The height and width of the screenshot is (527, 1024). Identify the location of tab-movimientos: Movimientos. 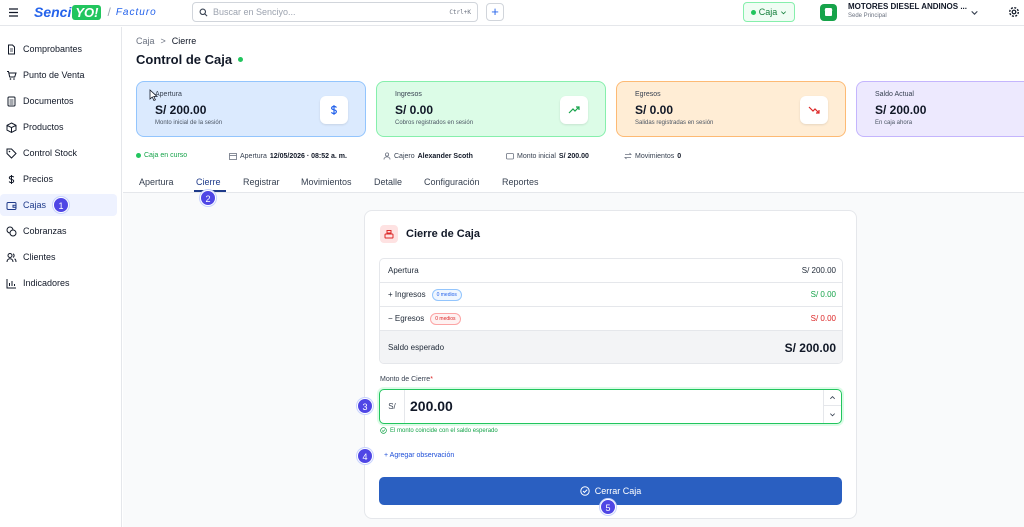
(326, 182).